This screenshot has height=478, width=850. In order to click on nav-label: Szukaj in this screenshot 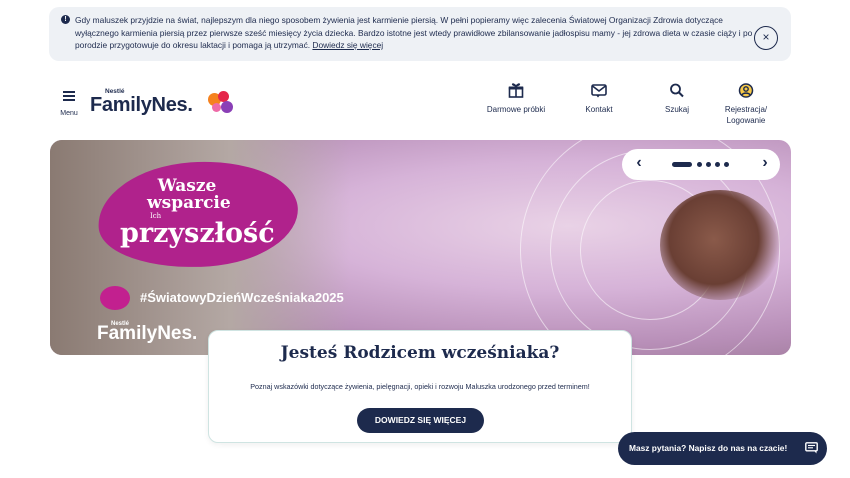, I will do `click(676, 109)`.